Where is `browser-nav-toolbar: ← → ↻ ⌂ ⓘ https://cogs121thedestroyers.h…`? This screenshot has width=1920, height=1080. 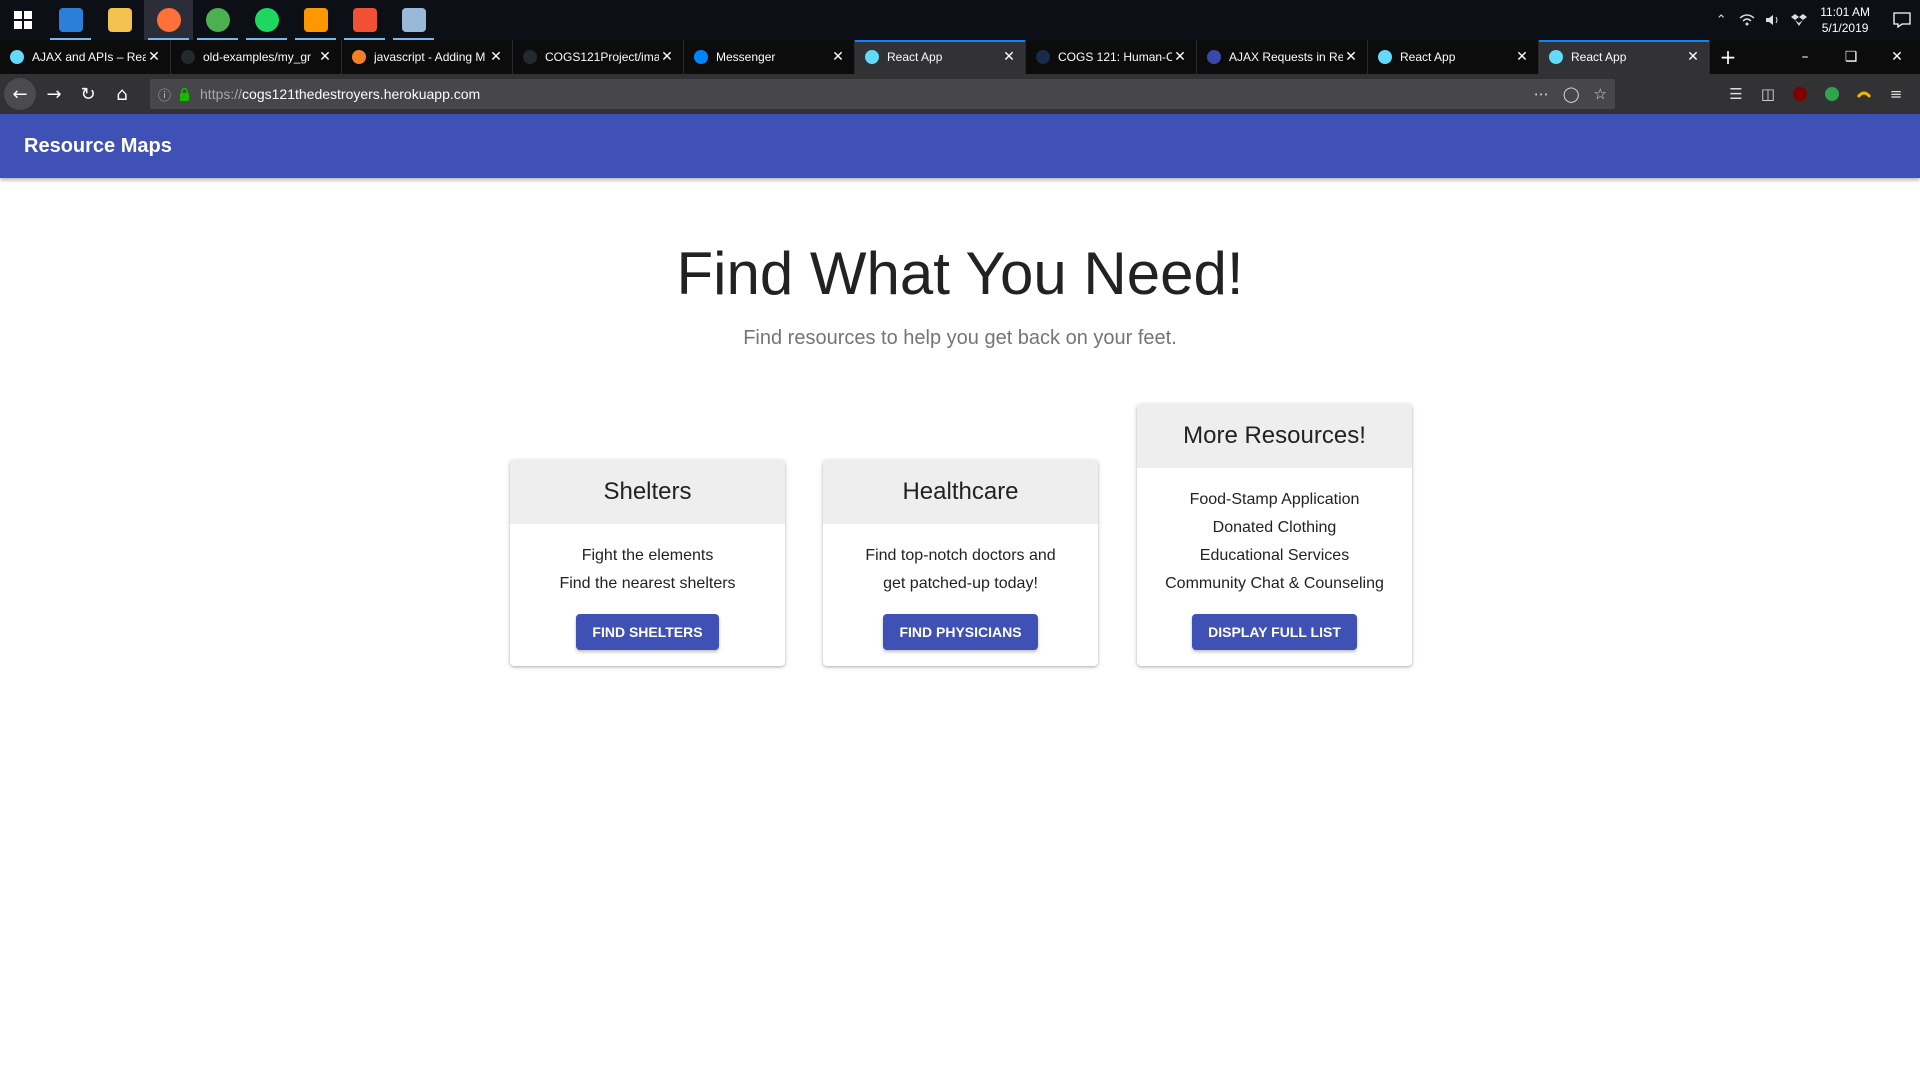
browser-nav-toolbar: ← → ↻ ⌂ ⓘ https://cogs121thedestroyers.h… is located at coordinates (960, 94).